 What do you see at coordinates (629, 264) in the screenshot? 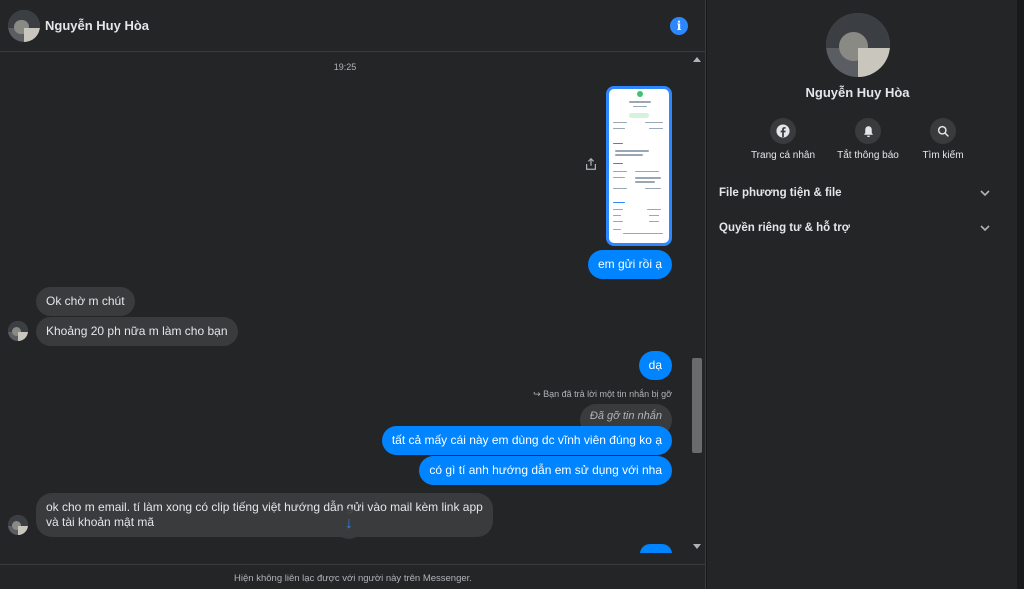
I see `message-bubble-outgoing: em gửi rồi ạ` at bounding box center [629, 264].